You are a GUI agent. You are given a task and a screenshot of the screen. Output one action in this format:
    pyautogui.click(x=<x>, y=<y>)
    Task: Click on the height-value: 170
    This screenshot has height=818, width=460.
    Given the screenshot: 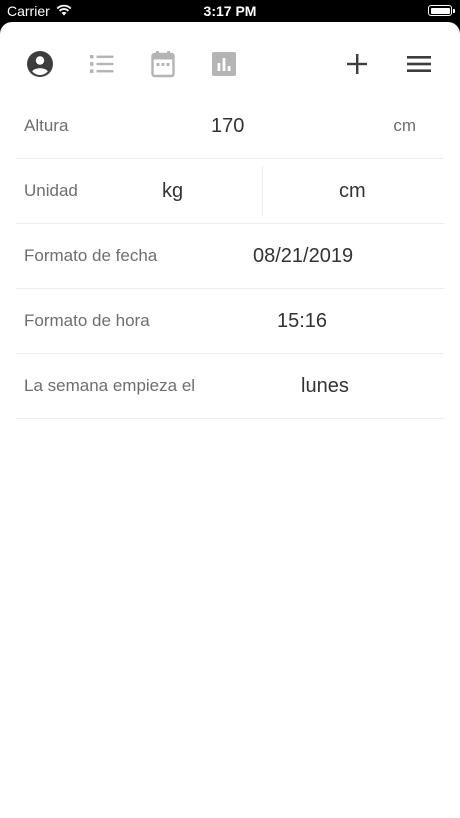 What is the action you would take?
    pyautogui.click(x=227, y=126)
    